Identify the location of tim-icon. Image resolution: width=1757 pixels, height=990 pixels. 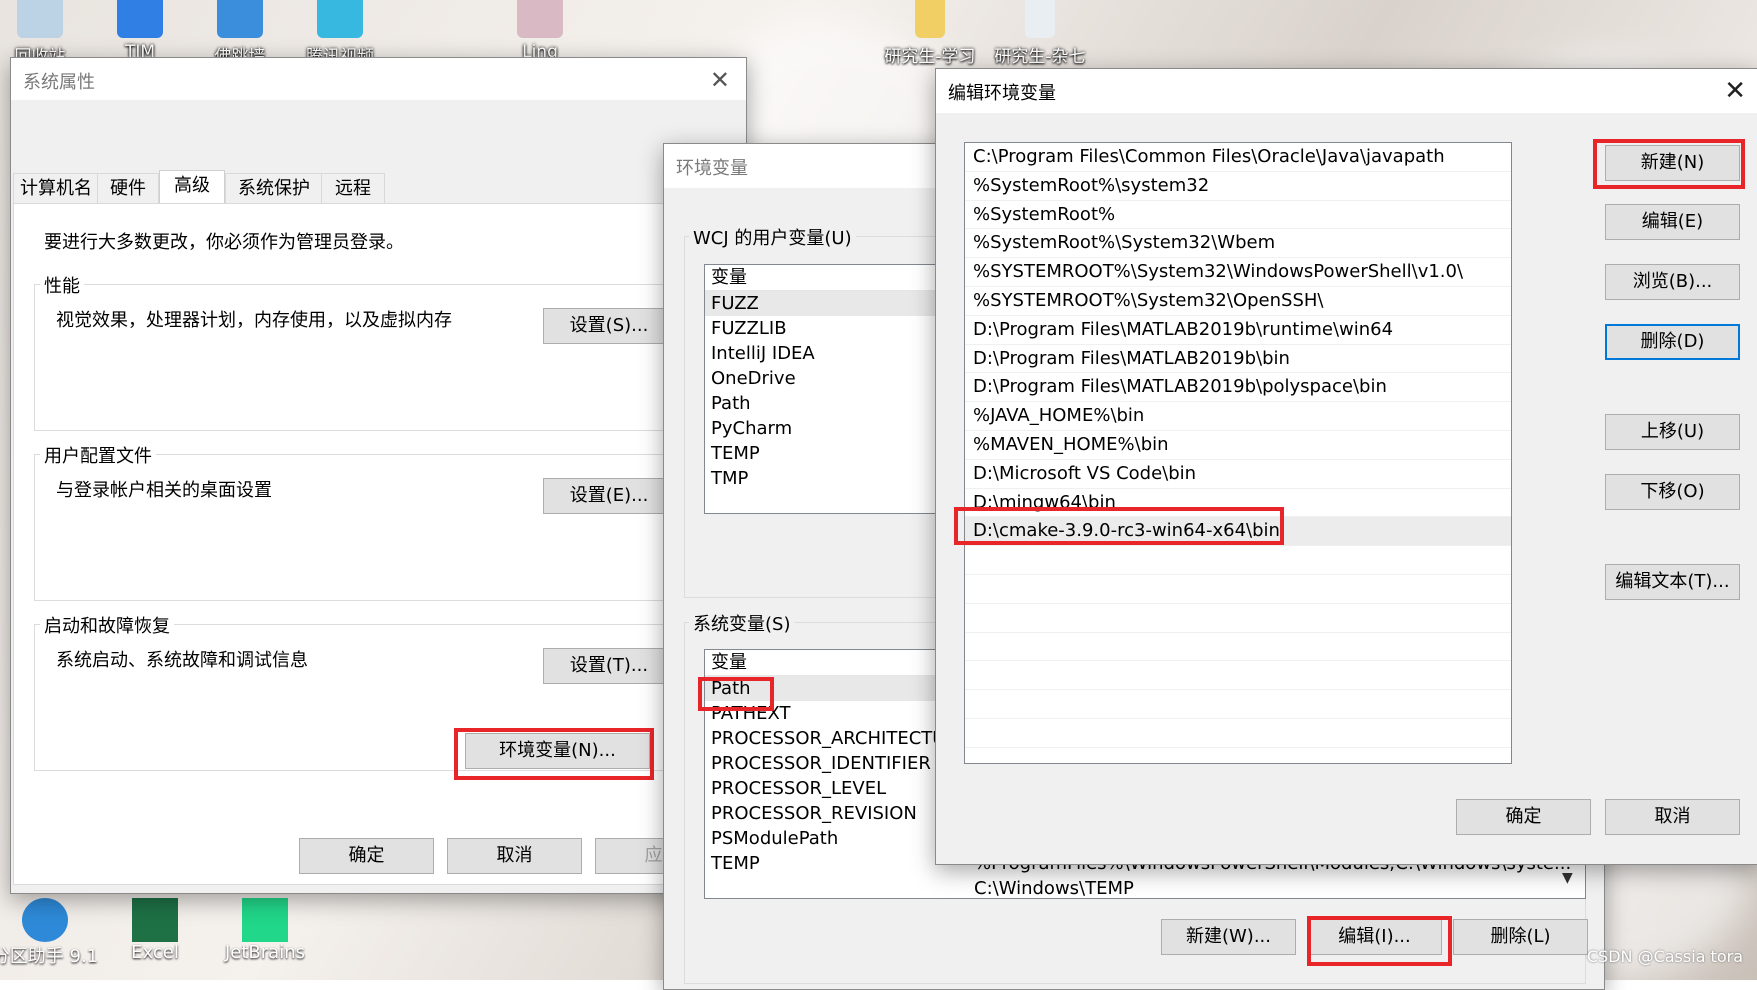
(140, 19).